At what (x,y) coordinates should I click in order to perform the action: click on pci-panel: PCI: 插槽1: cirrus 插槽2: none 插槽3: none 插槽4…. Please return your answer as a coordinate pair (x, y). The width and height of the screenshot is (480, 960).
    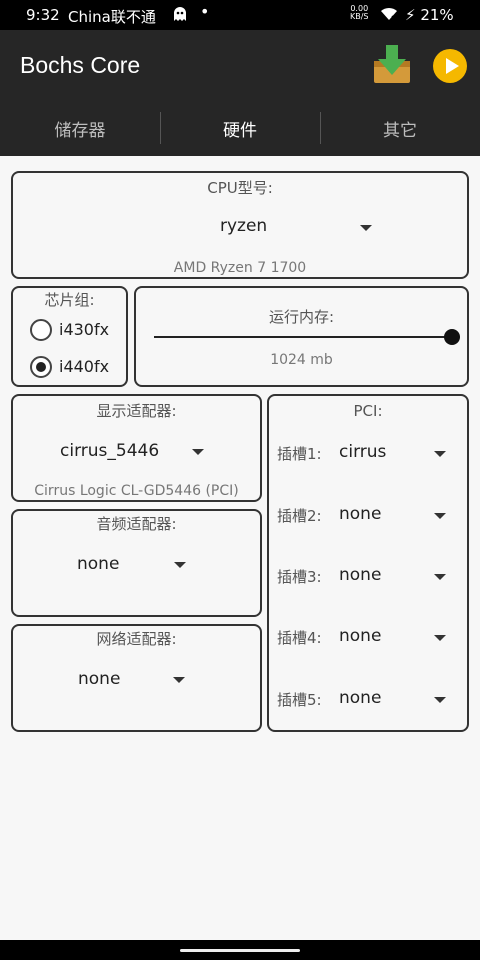
    Looking at the image, I should click on (368, 563).